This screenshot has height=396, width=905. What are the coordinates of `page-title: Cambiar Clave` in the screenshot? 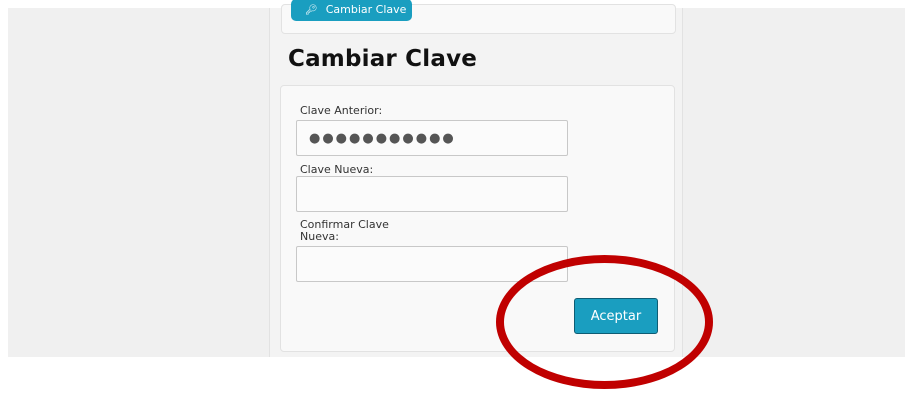 It's located at (383, 59).